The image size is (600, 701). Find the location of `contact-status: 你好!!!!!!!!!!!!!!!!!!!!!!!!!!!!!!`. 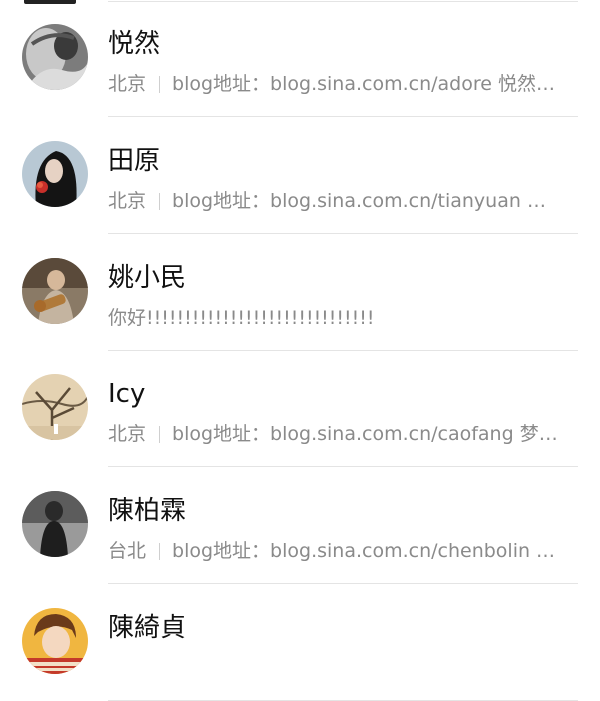

contact-status: 你好!!!!!!!!!!!!!!!!!!!!!!!!!!!!!! is located at coordinates (241, 318).